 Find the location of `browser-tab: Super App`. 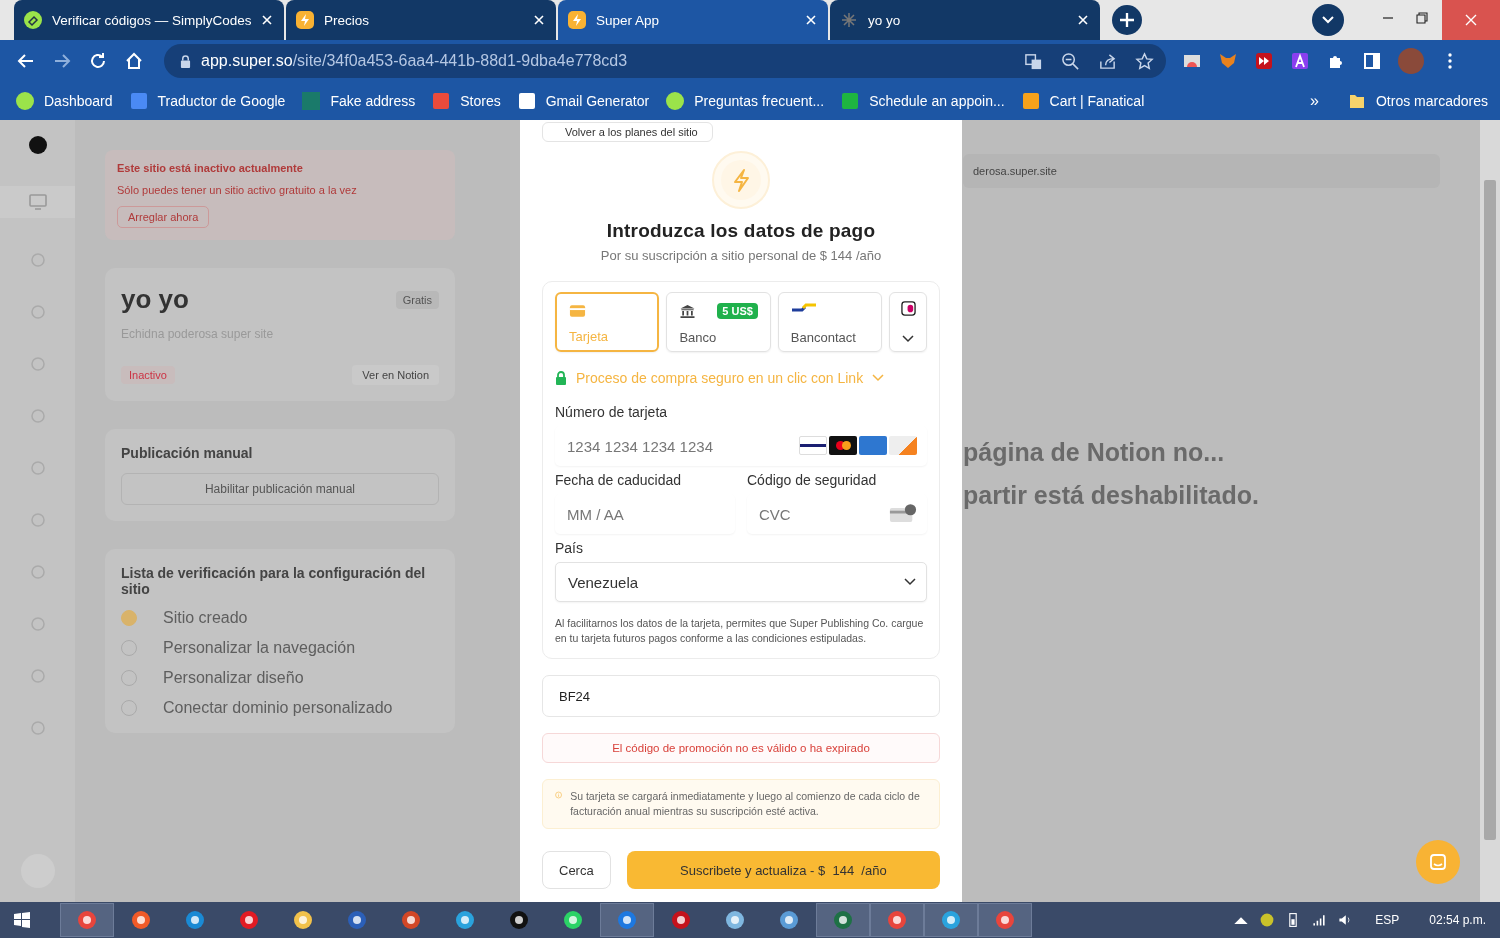

browser-tab: Super App is located at coordinates (693, 20).